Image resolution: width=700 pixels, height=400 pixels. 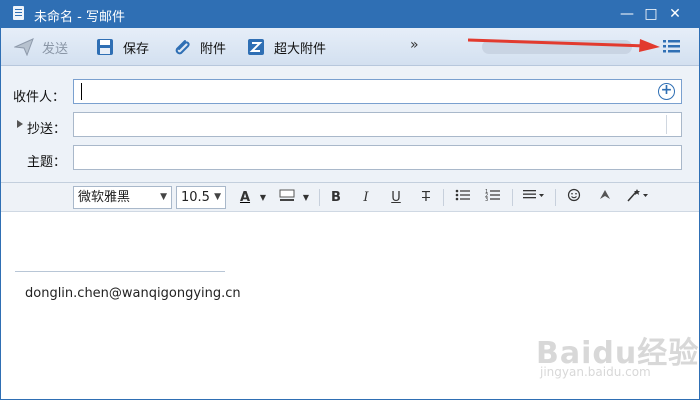 I want to click on toolbar: 发送 保存 附件 超大附件 », so click(x=350, y=47).